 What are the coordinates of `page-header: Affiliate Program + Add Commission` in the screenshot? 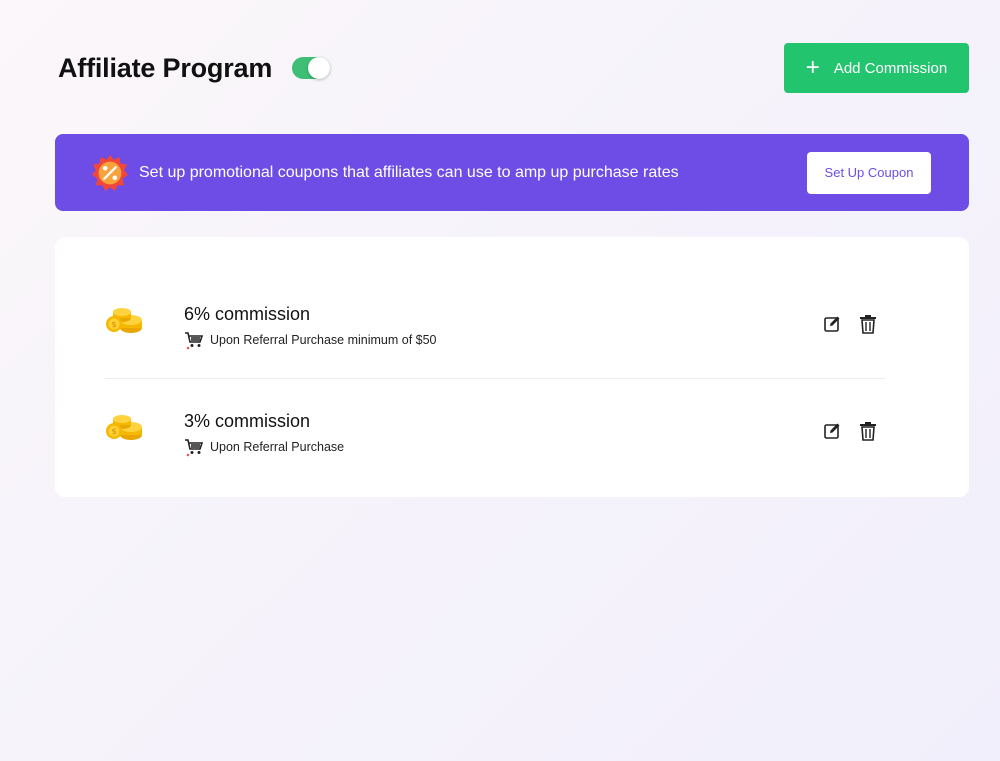 It's located at (513, 68).